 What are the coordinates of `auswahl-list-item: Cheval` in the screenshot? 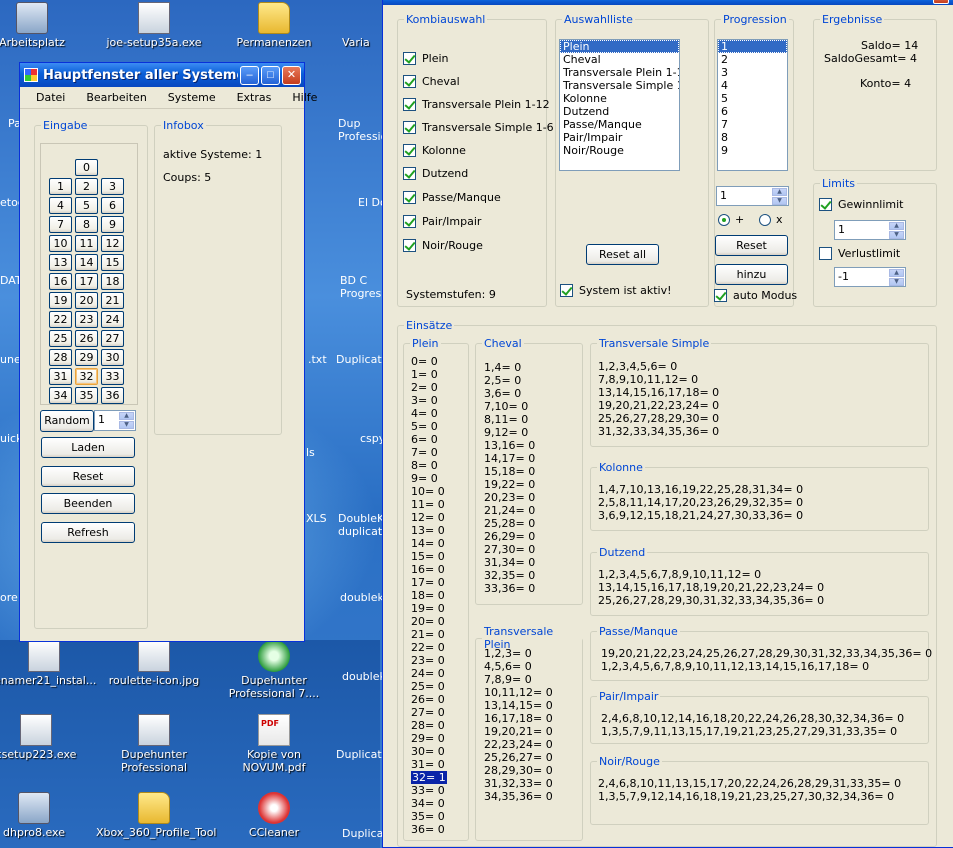 It's located at (619, 59).